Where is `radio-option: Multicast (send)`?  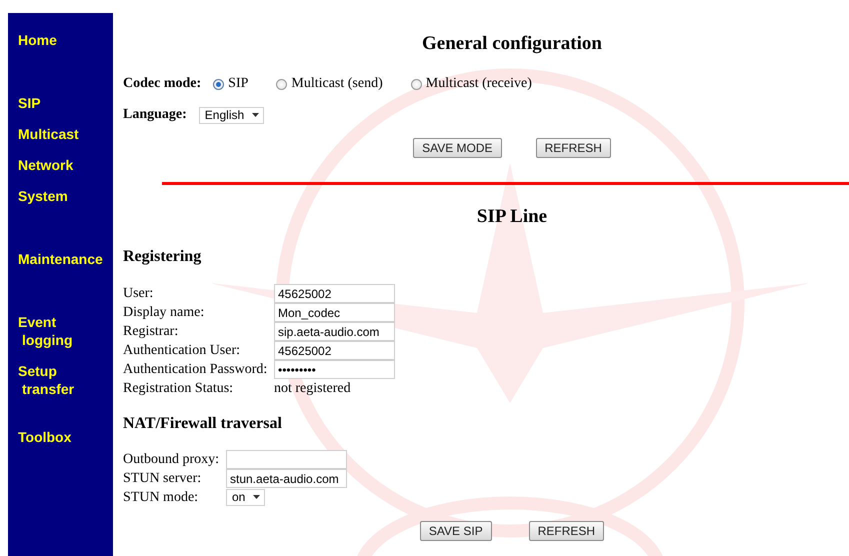
radio-option: Multicast (send) is located at coordinates (329, 84).